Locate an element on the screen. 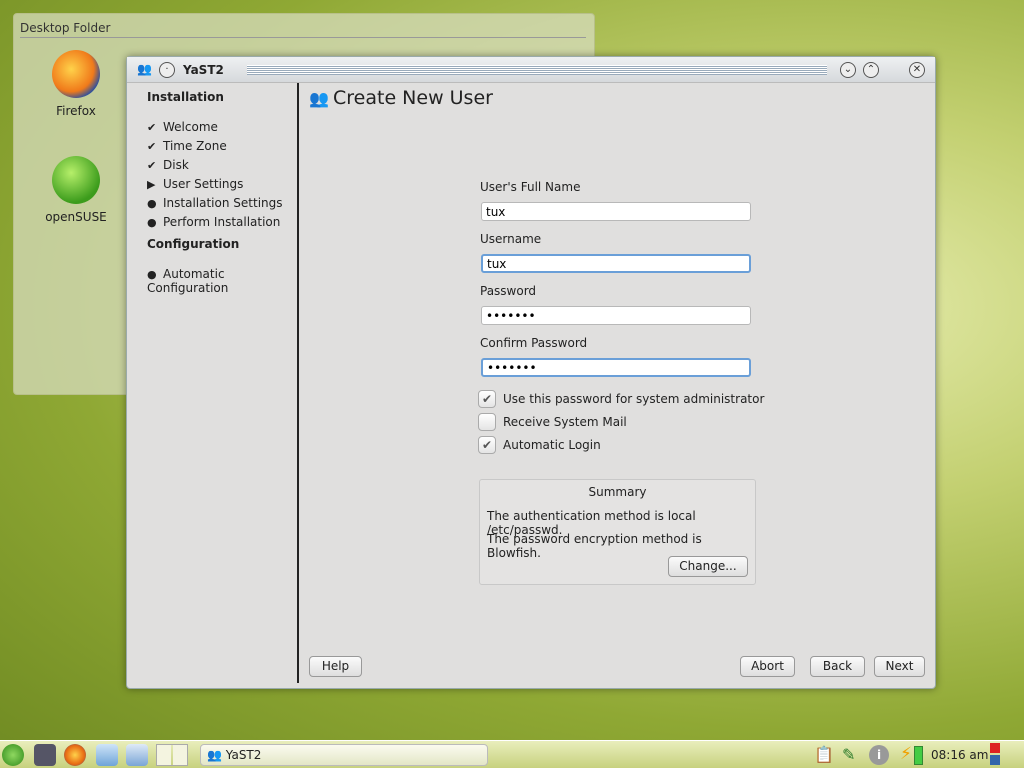  title-bar: 👥 · YaST2 ⌄ ⌃ ✕ is located at coordinates (531, 70).